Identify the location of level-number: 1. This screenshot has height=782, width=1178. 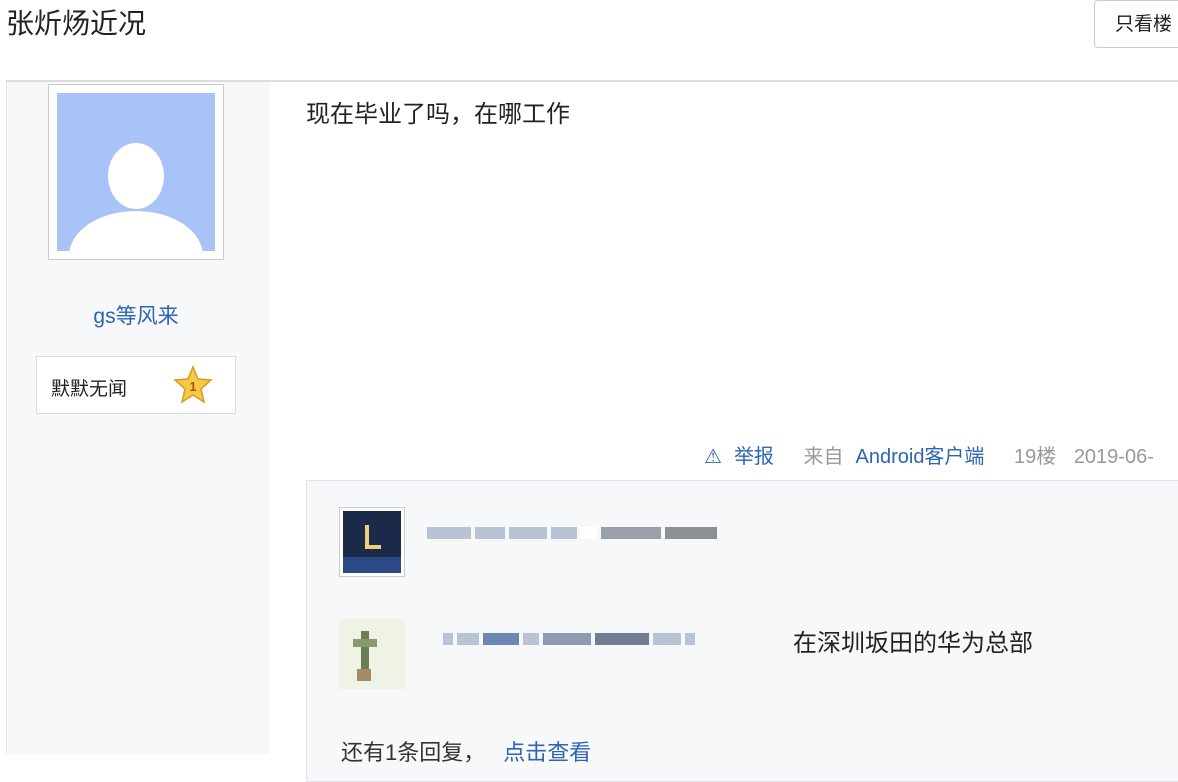
(192, 386).